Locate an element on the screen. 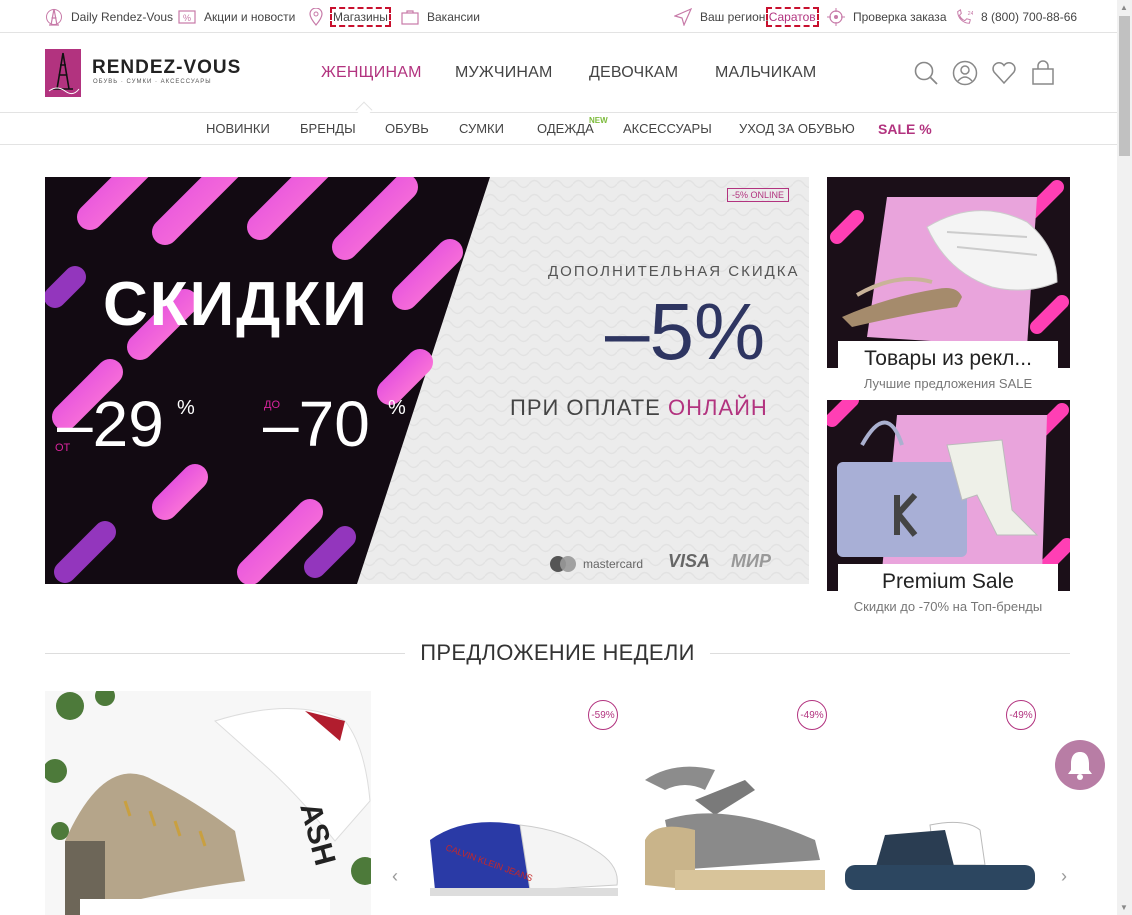  region-label: Ваш регион: is located at coordinates (734, 16).